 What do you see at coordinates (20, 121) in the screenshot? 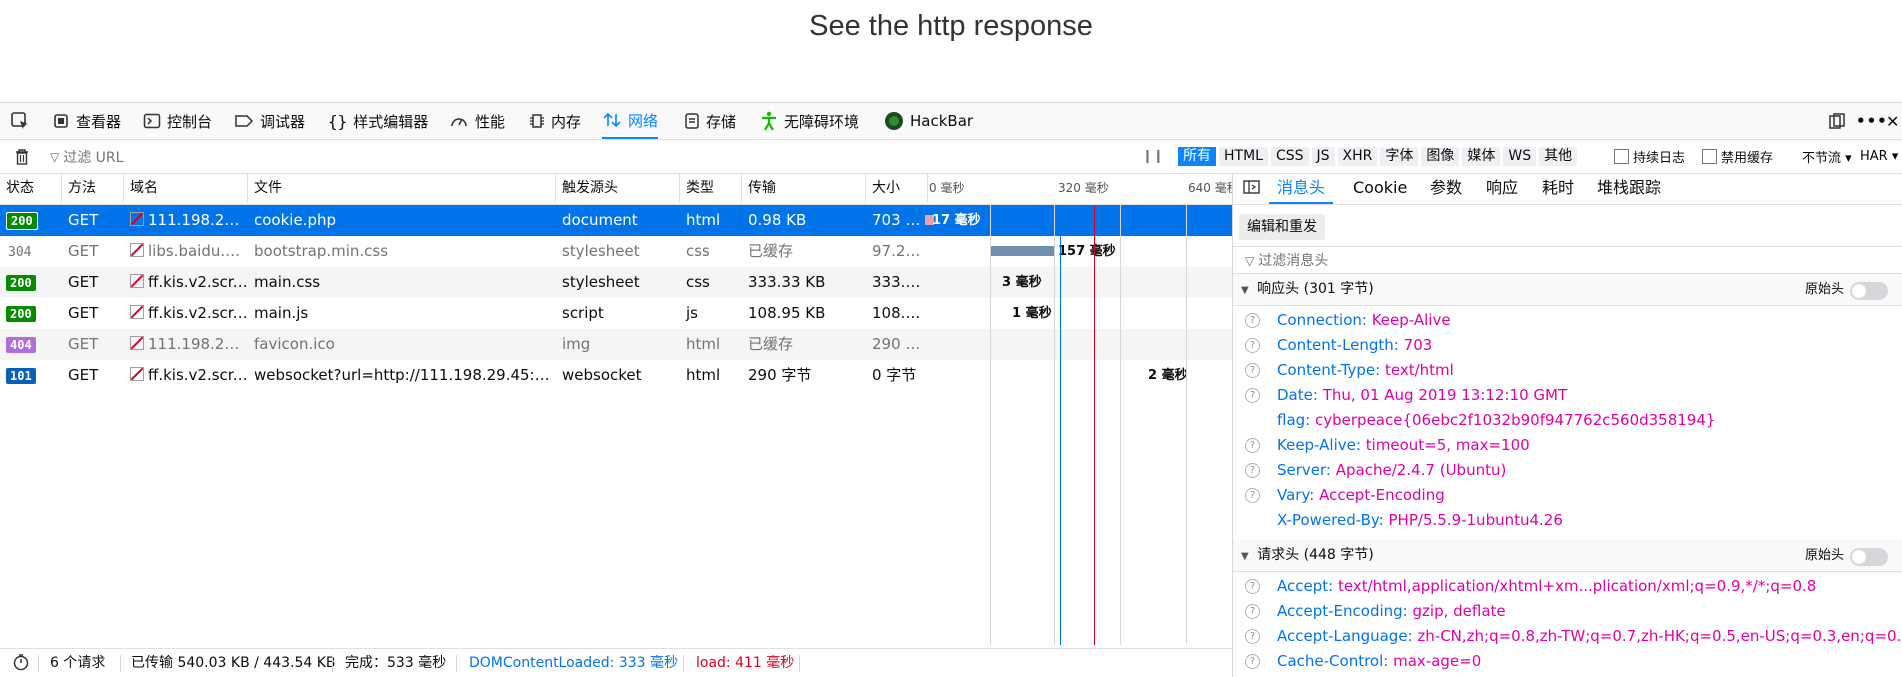
I see `element-picker-button` at bounding box center [20, 121].